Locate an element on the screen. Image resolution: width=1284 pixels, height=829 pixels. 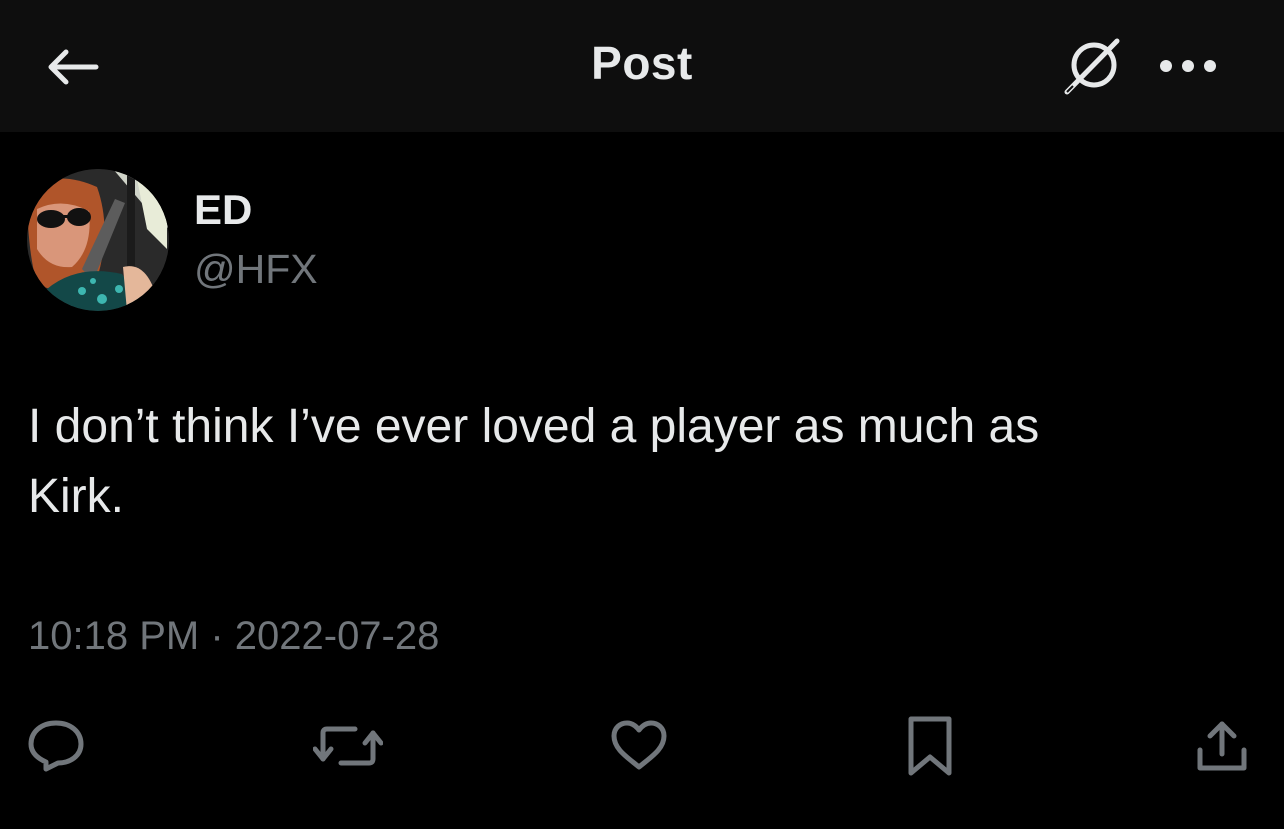
grok-icon is located at coordinates (1092, 66).